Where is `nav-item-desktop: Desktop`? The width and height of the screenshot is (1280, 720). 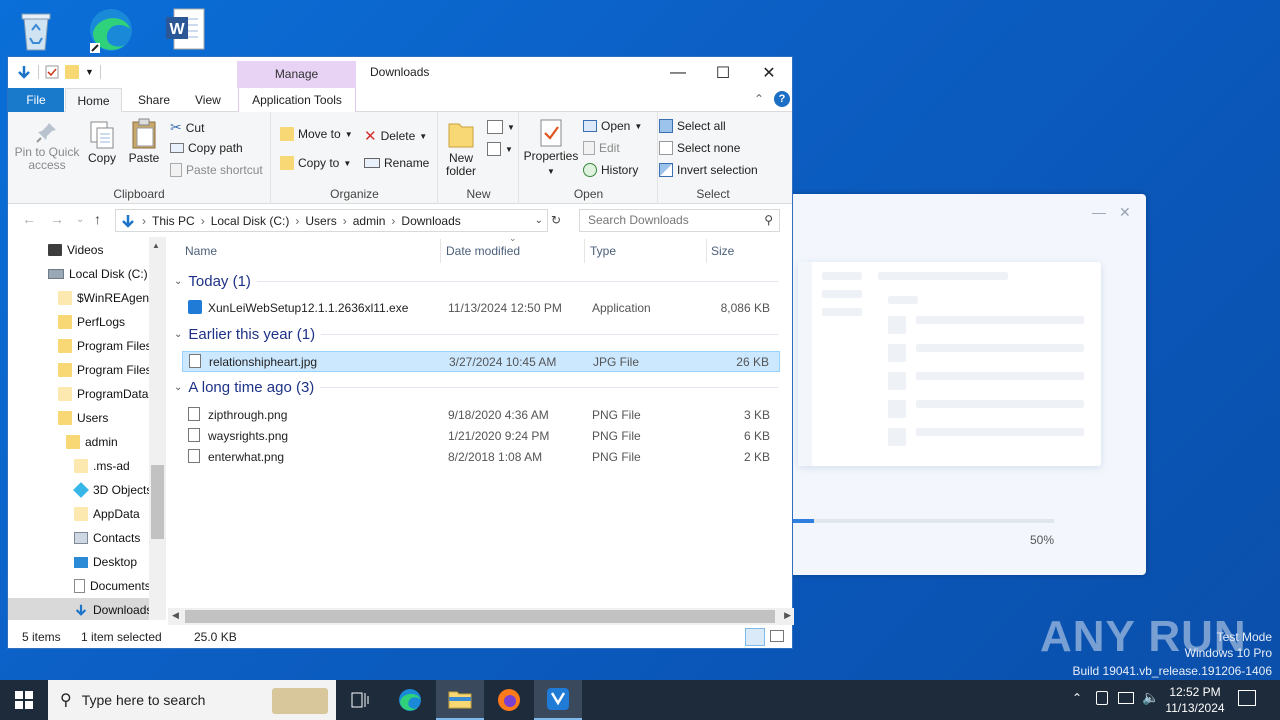 nav-item-desktop: Desktop is located at coordinates (105, 562).